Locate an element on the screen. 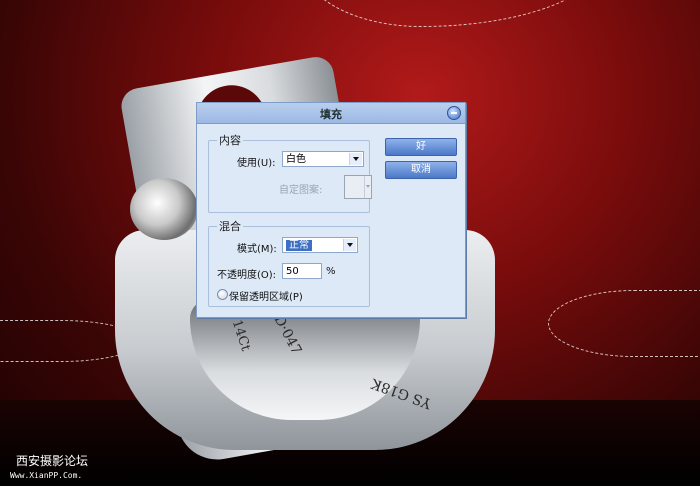 This screenshot has height=486, width=700. dialog-title: 填充 is located at coordinates (331, 114).